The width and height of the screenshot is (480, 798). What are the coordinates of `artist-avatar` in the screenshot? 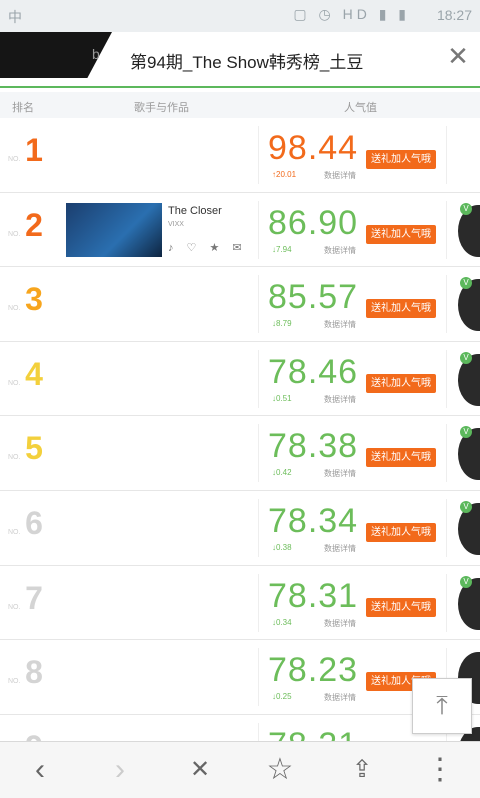 It's located at (469, 156).